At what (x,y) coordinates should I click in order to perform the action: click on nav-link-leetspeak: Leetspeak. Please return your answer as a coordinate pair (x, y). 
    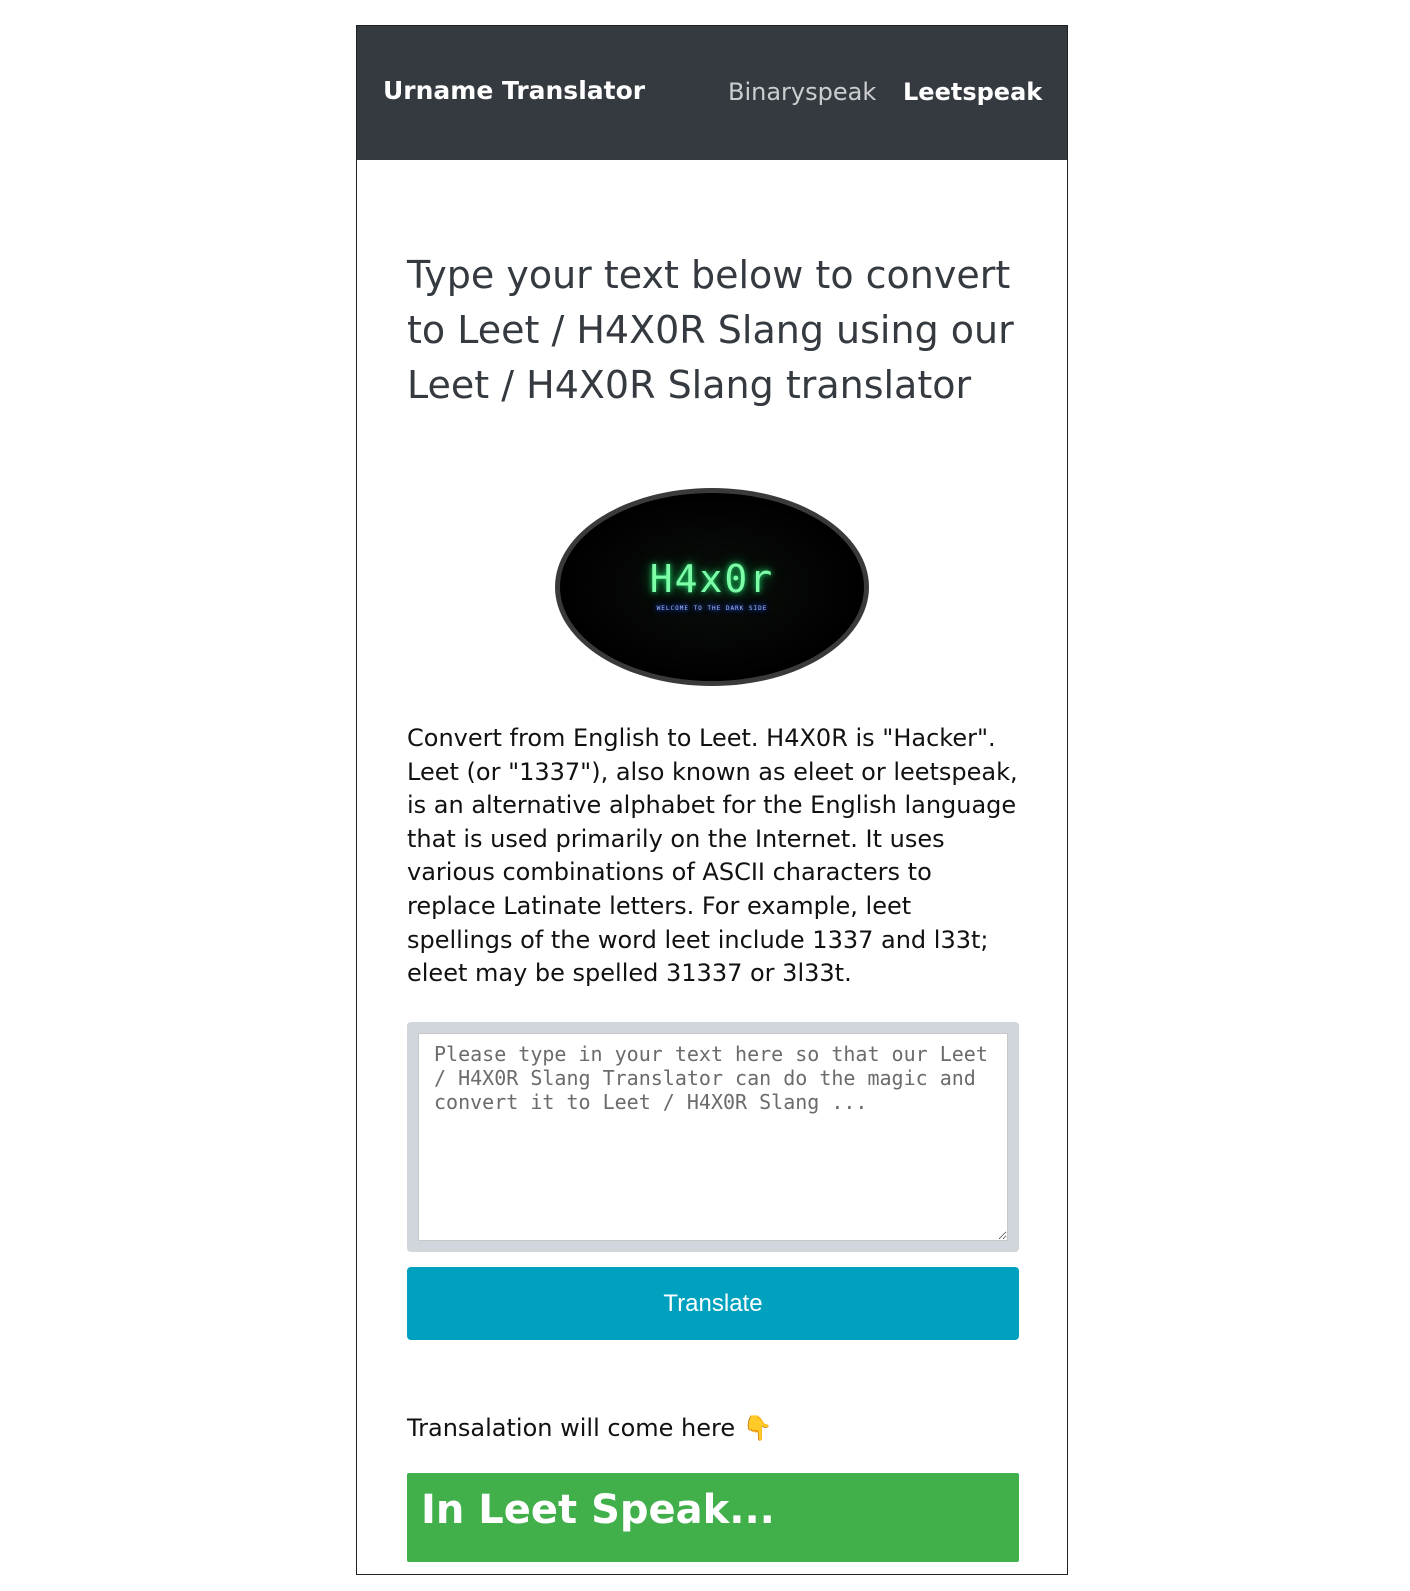
    Looking at the image, I should click on (972, 92).